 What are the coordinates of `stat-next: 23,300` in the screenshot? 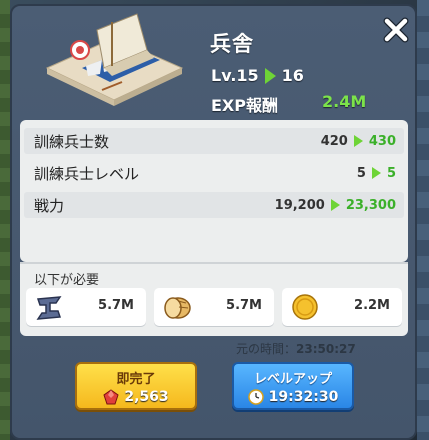 It's located at (370, 205).